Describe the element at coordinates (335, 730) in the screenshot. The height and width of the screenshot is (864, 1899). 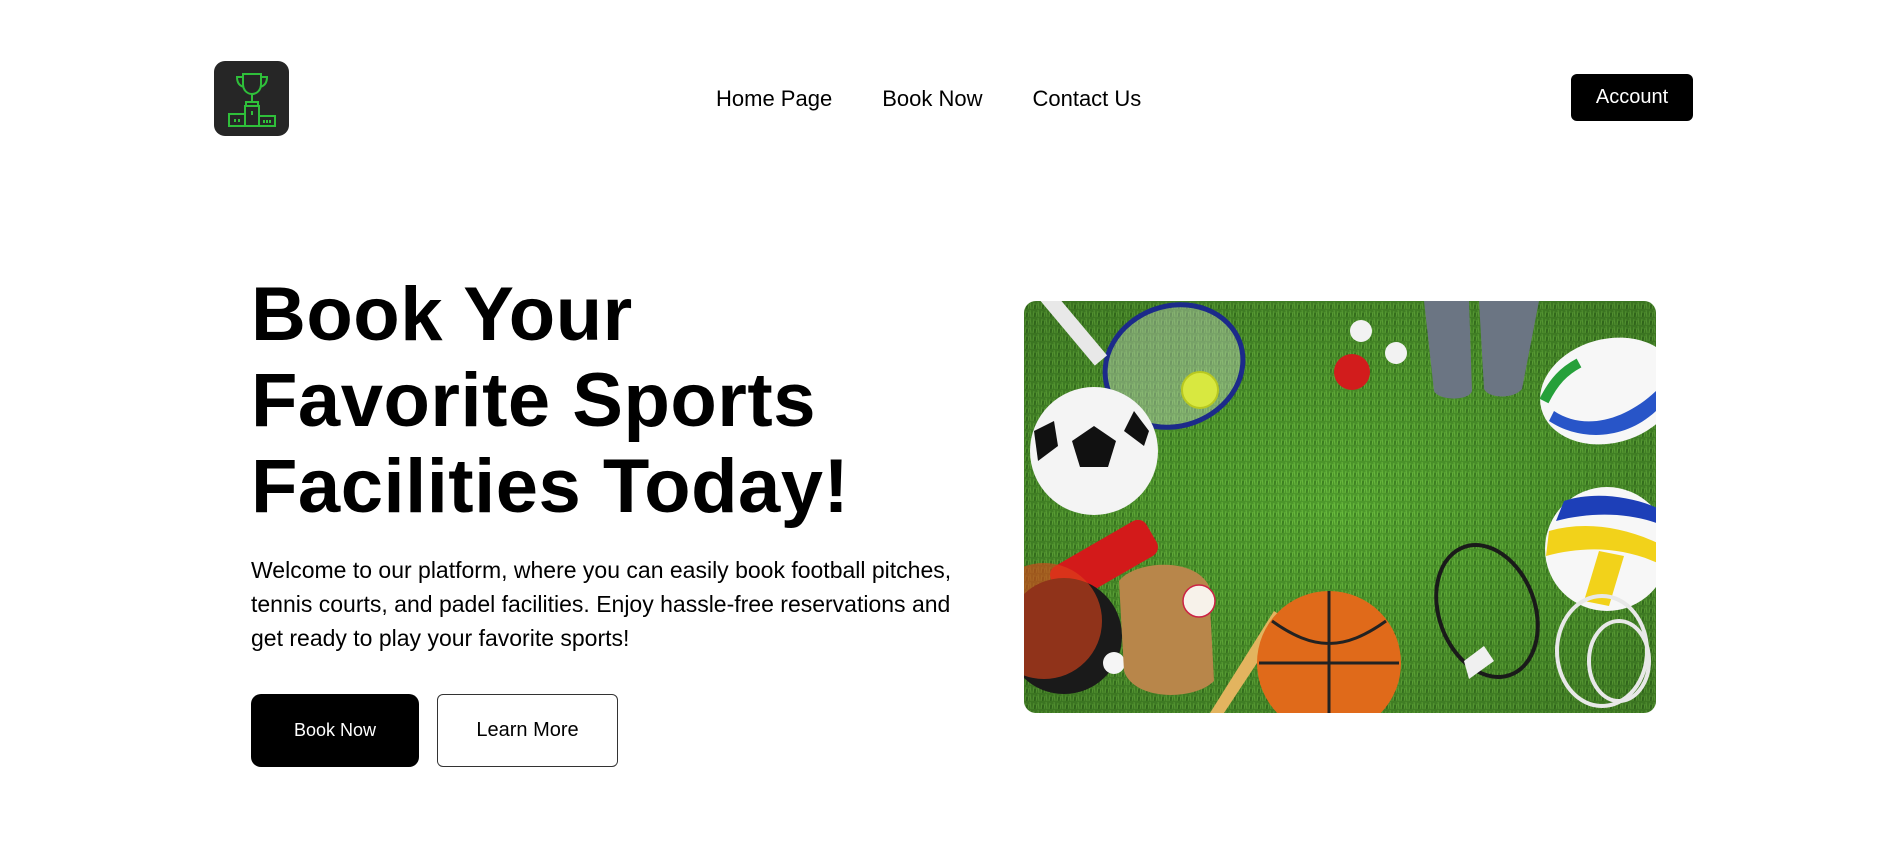
I see `book-now-button: Book Now` at that location.